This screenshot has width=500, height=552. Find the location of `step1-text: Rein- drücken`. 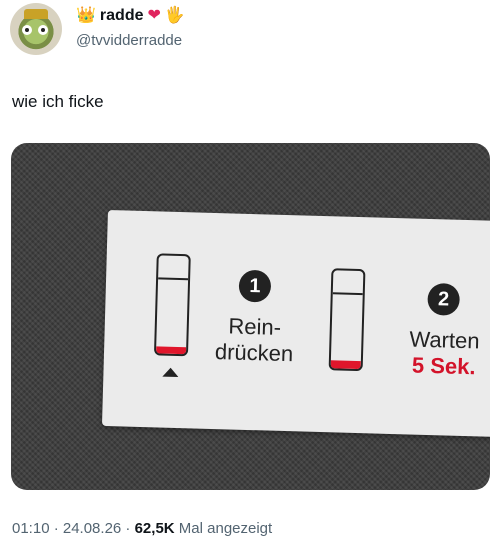

step1-text: Rein- drücken is located at coordinates (254, 340).